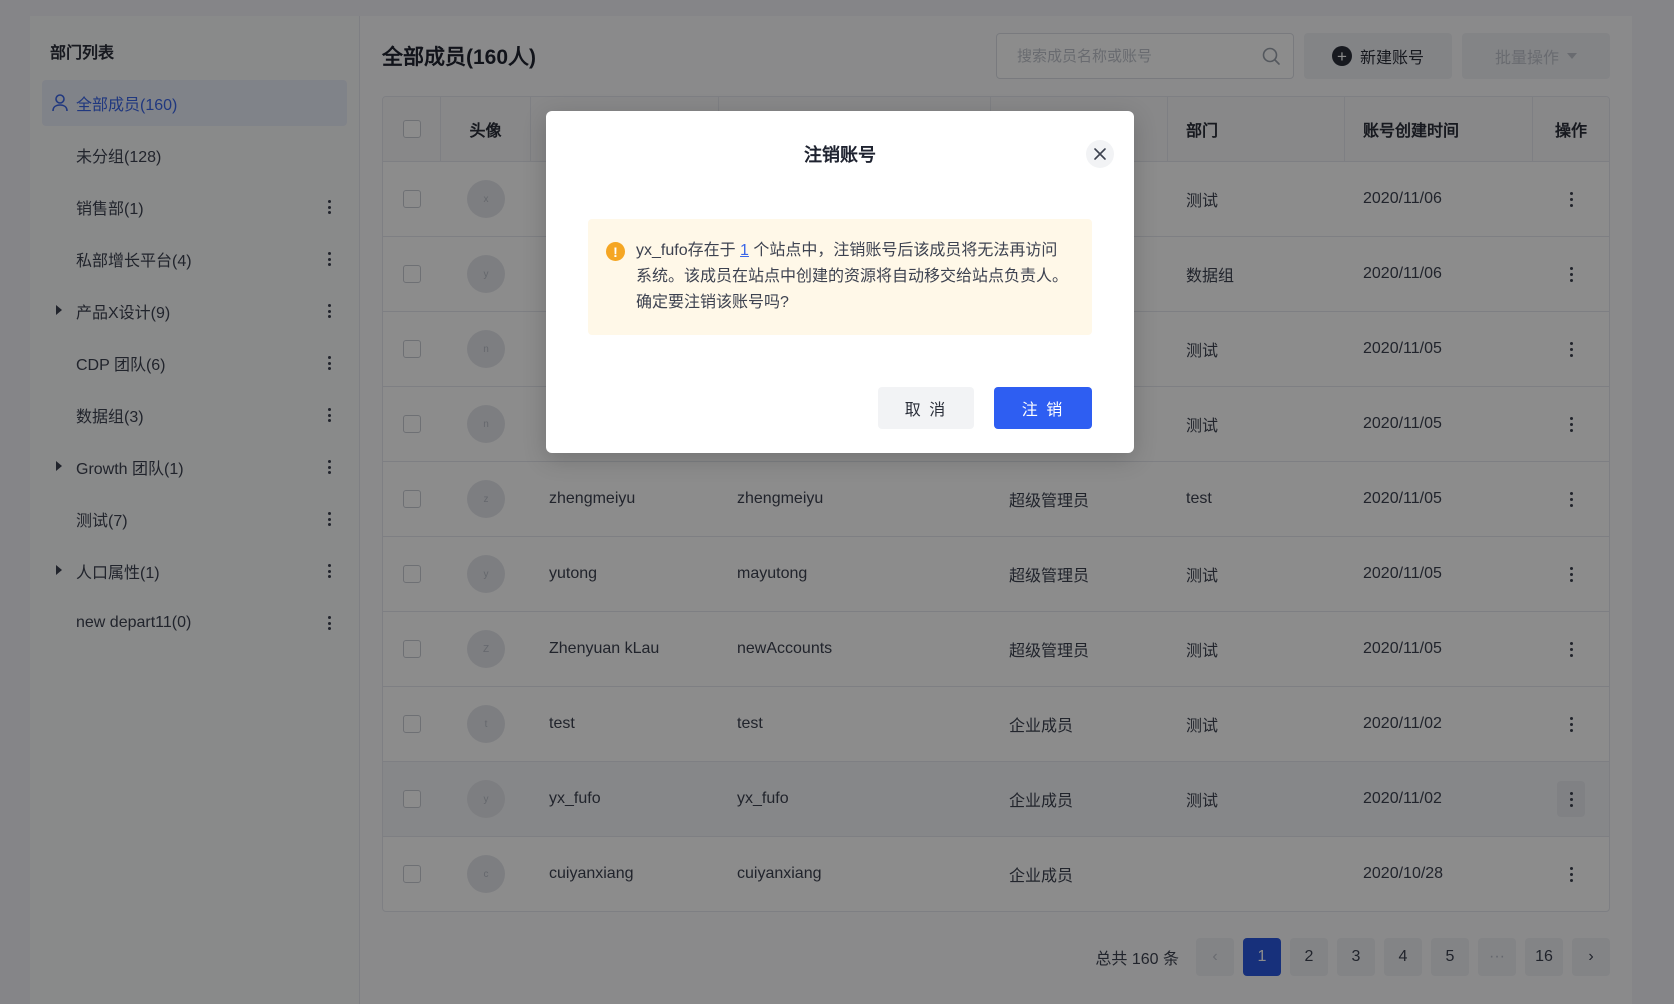  I want to click on dialog-title: 注销账号, so click(840, 155).